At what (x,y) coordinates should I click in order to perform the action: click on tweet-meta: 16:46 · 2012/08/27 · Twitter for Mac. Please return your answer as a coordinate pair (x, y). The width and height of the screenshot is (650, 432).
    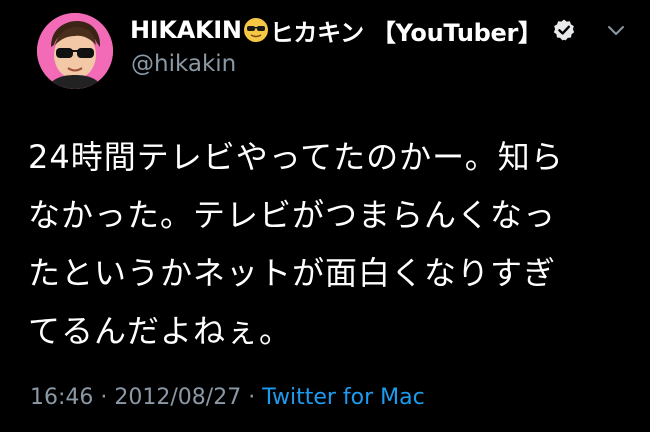
    Looking at the image, I should click on (227, 397).